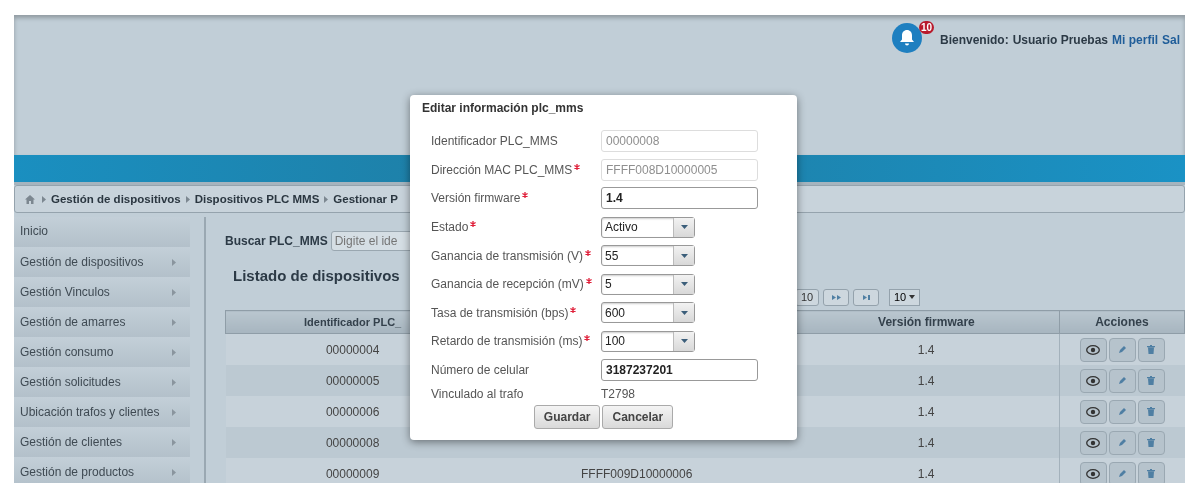 The width and height of the screenshot is (1192, 483). I want to click on home-icon, so click(30, 199).